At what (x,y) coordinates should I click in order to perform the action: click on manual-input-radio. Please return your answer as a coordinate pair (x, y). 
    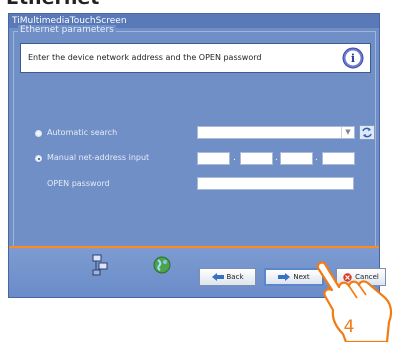
    Looking at the image, I should click on (38, 158).